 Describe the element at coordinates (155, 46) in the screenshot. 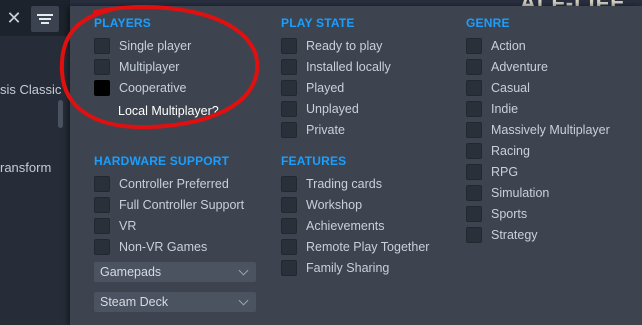

I see `option-label: Single player` at that location.